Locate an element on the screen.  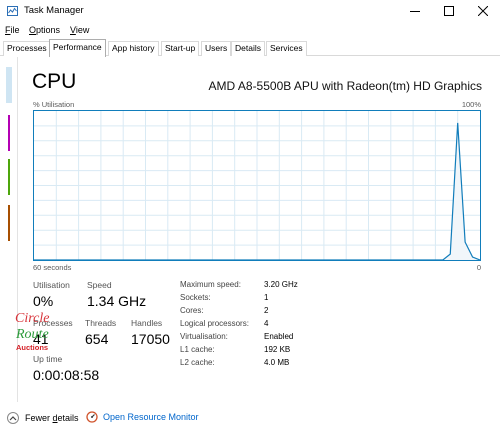
info-label-cores: Cores: is located at coordinates (192, 310).